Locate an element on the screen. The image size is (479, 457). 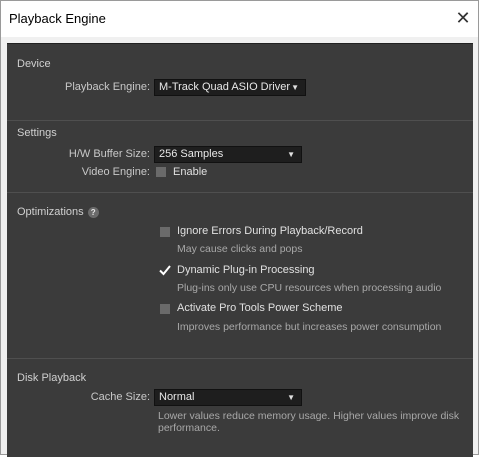
title-bar: Playback Engine ✕ is located at coordinates (239, 19).